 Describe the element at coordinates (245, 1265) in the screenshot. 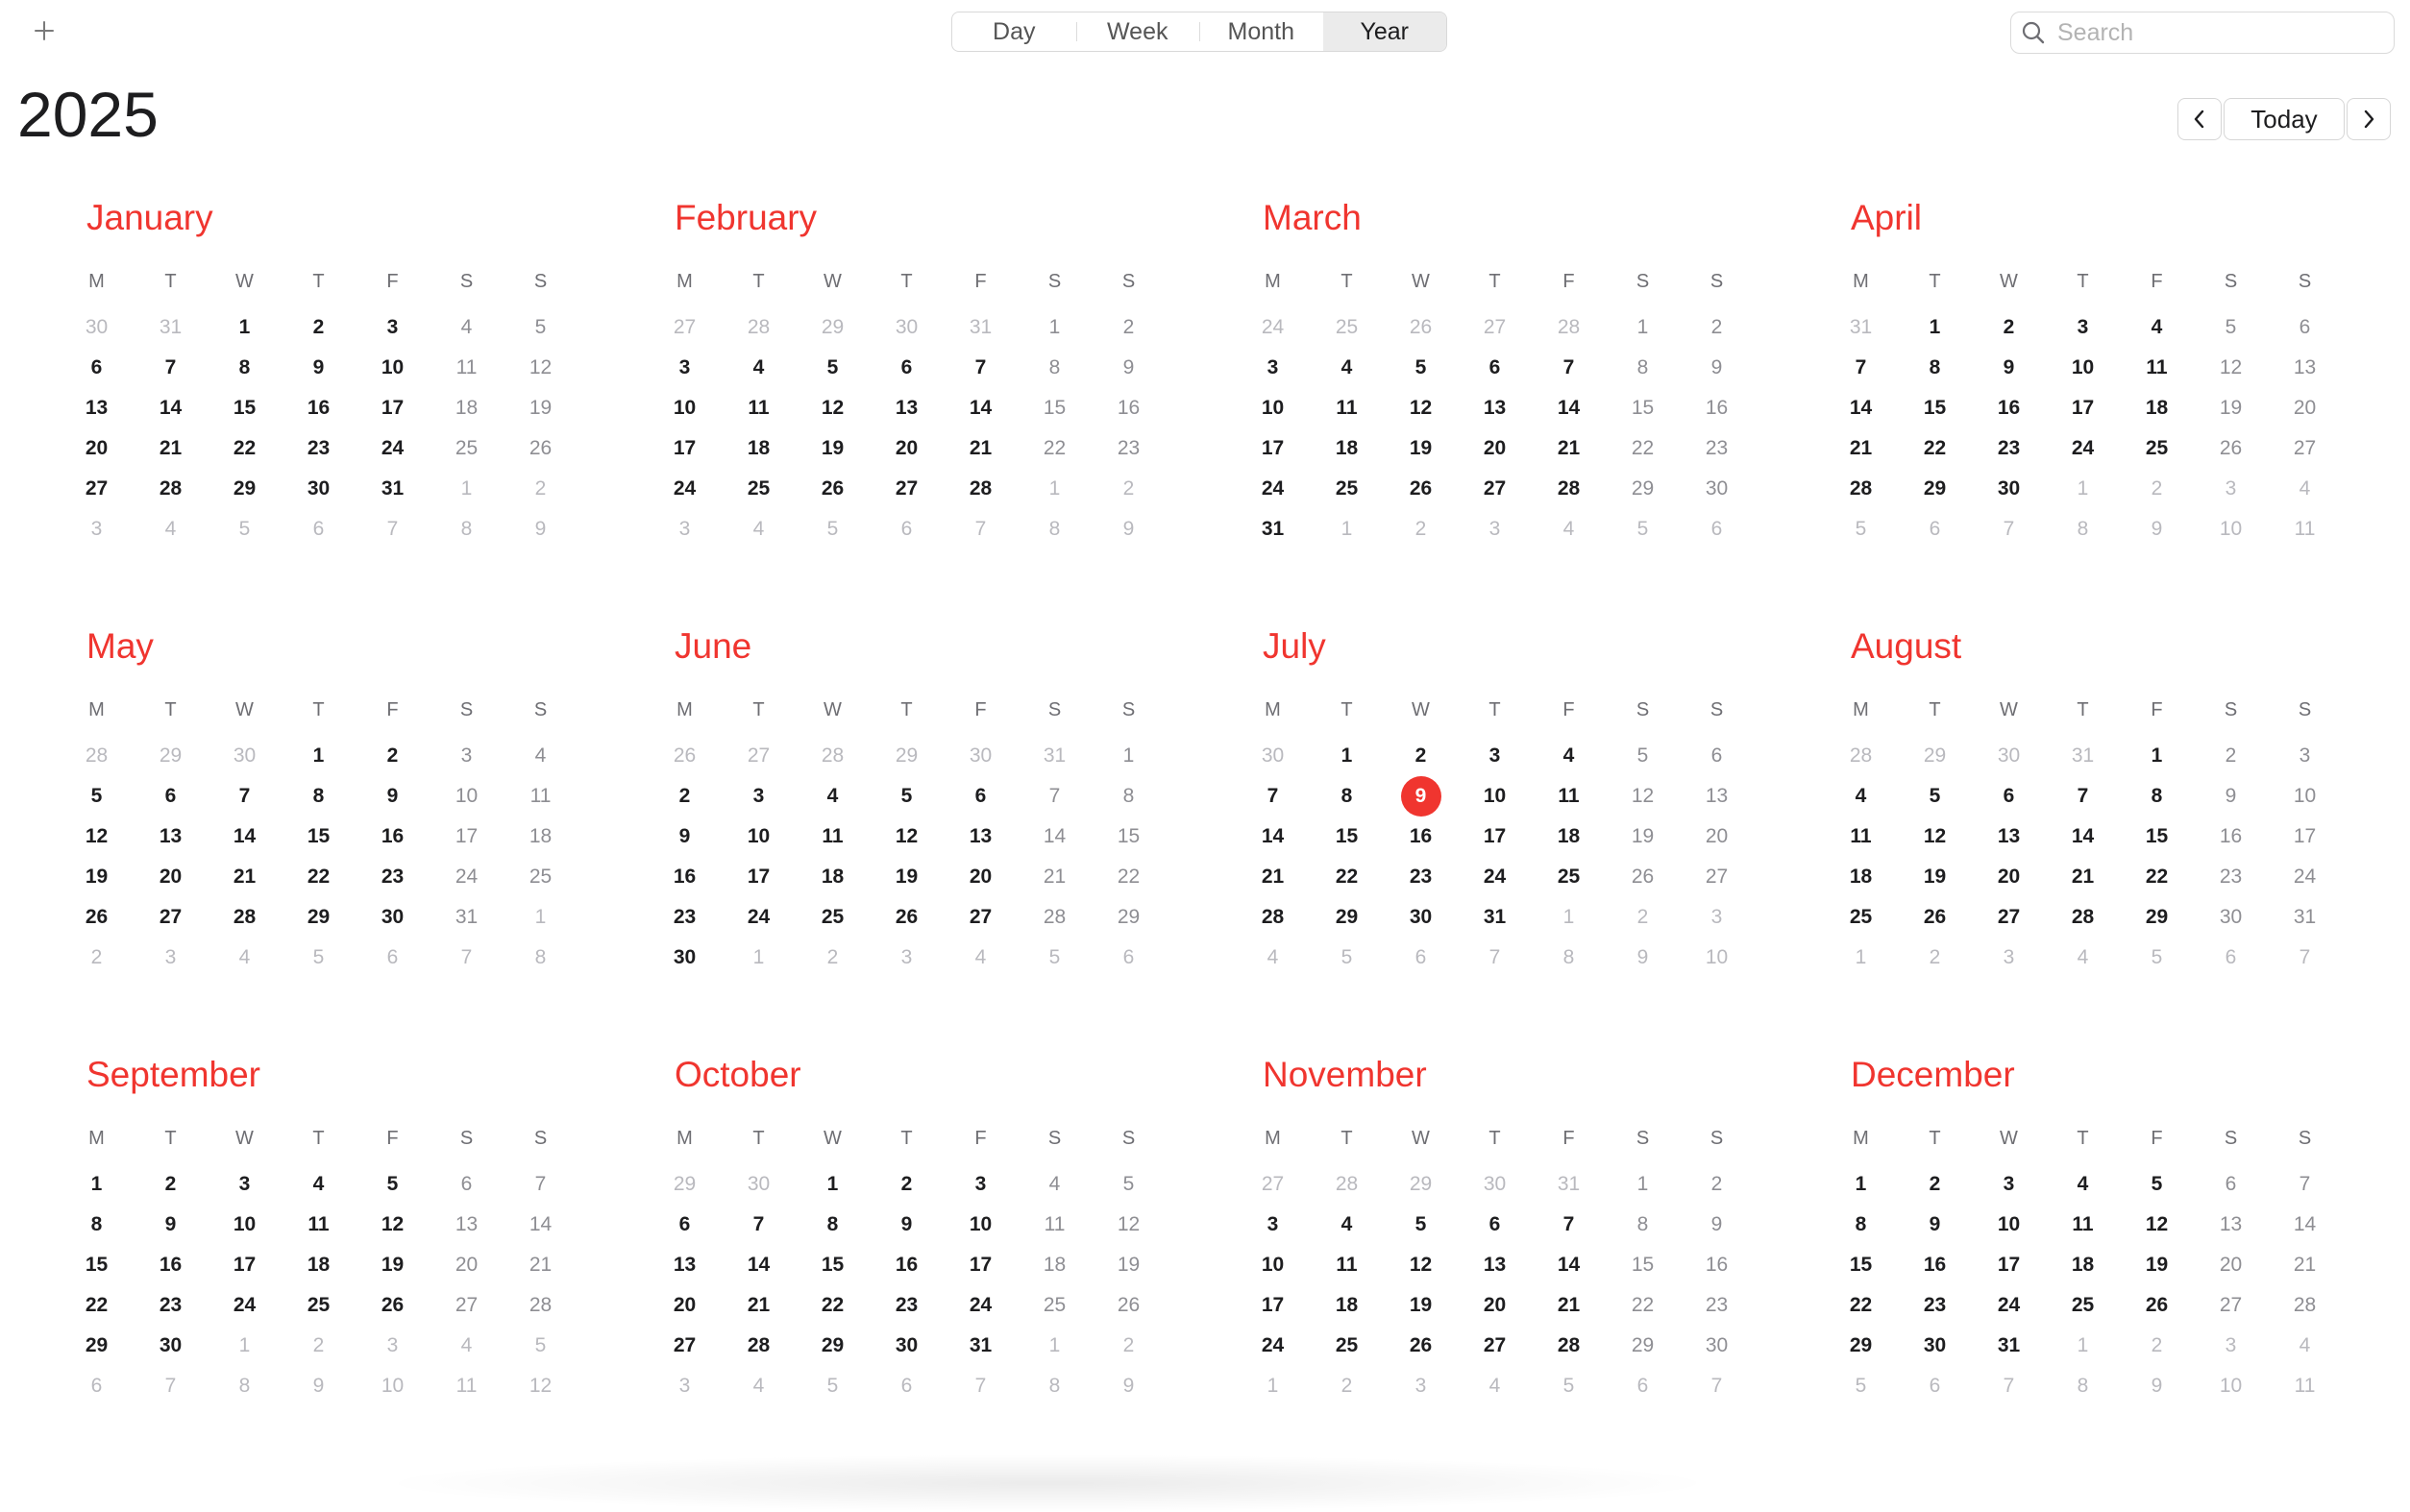

I see `date-cell: 17` at that location.